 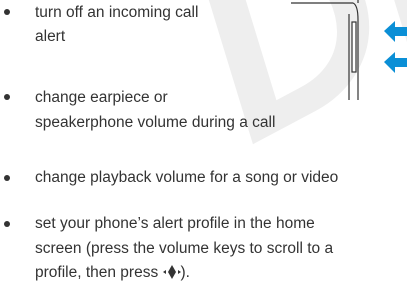 What do you see at coordinates (325, 50) in the screenshot?
I see `phone-outline` at bounding box center [325, 50].